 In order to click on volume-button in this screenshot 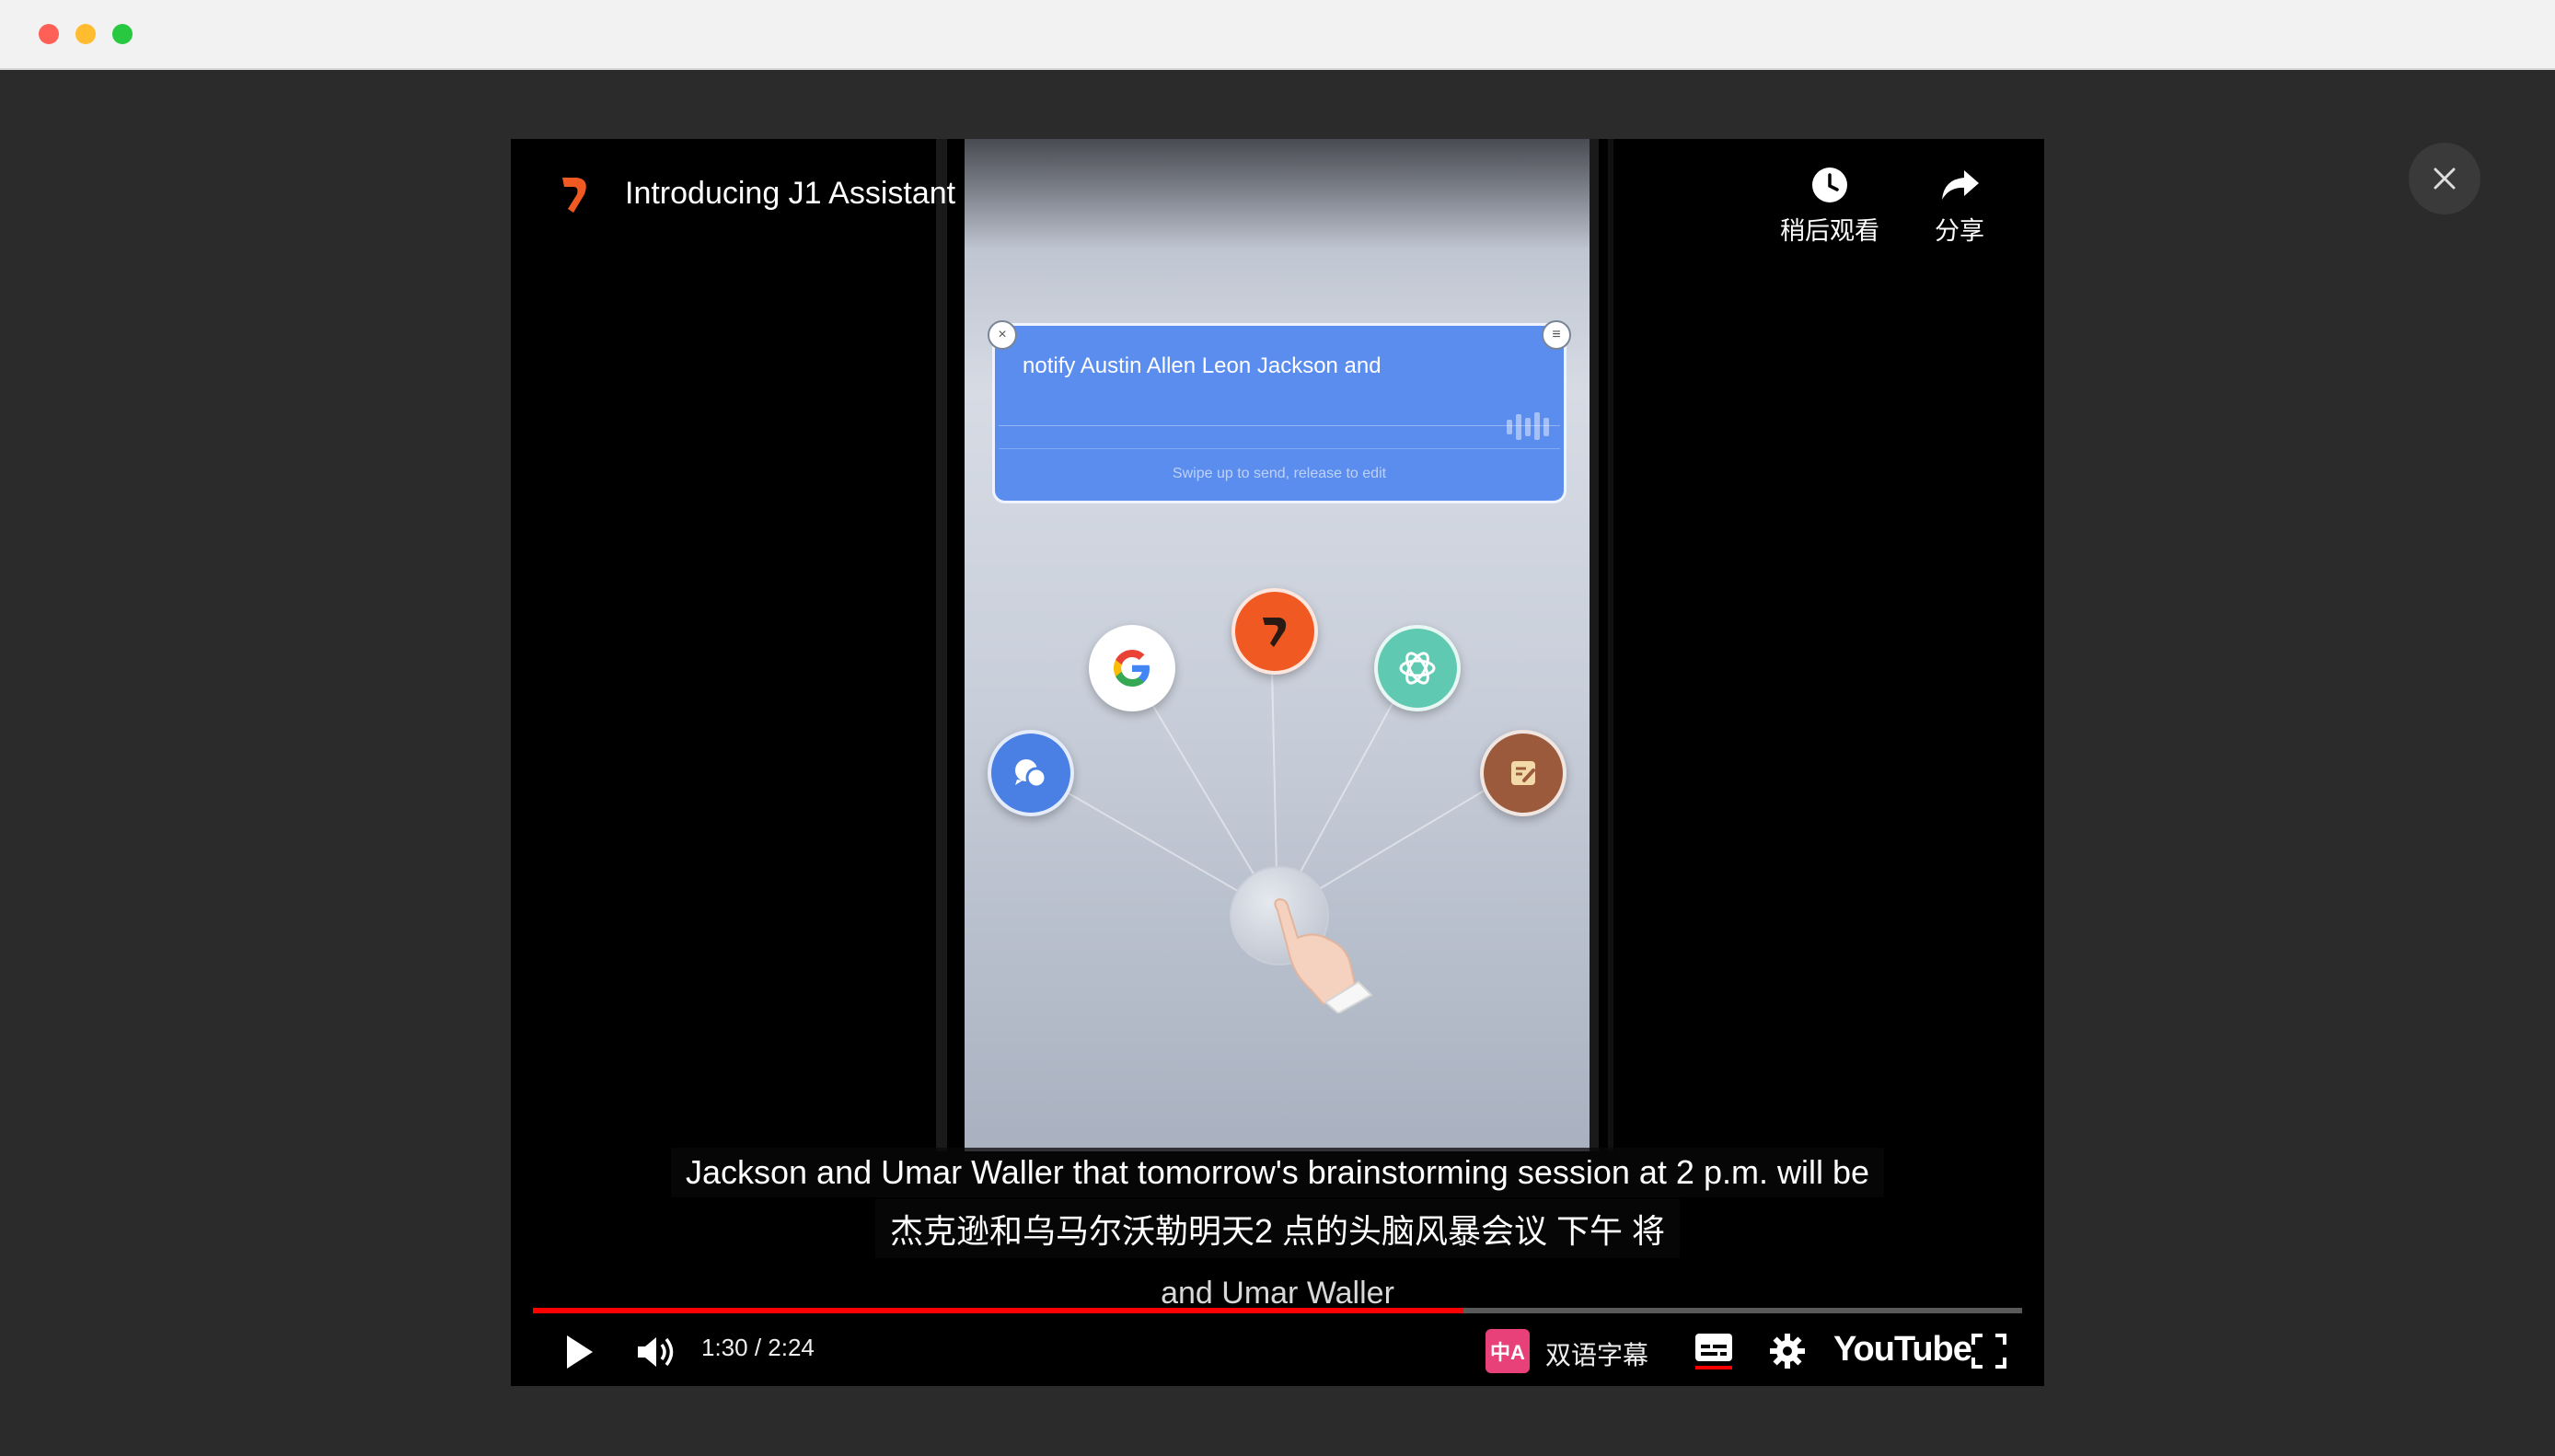, I will do `click(657, 1352)`.